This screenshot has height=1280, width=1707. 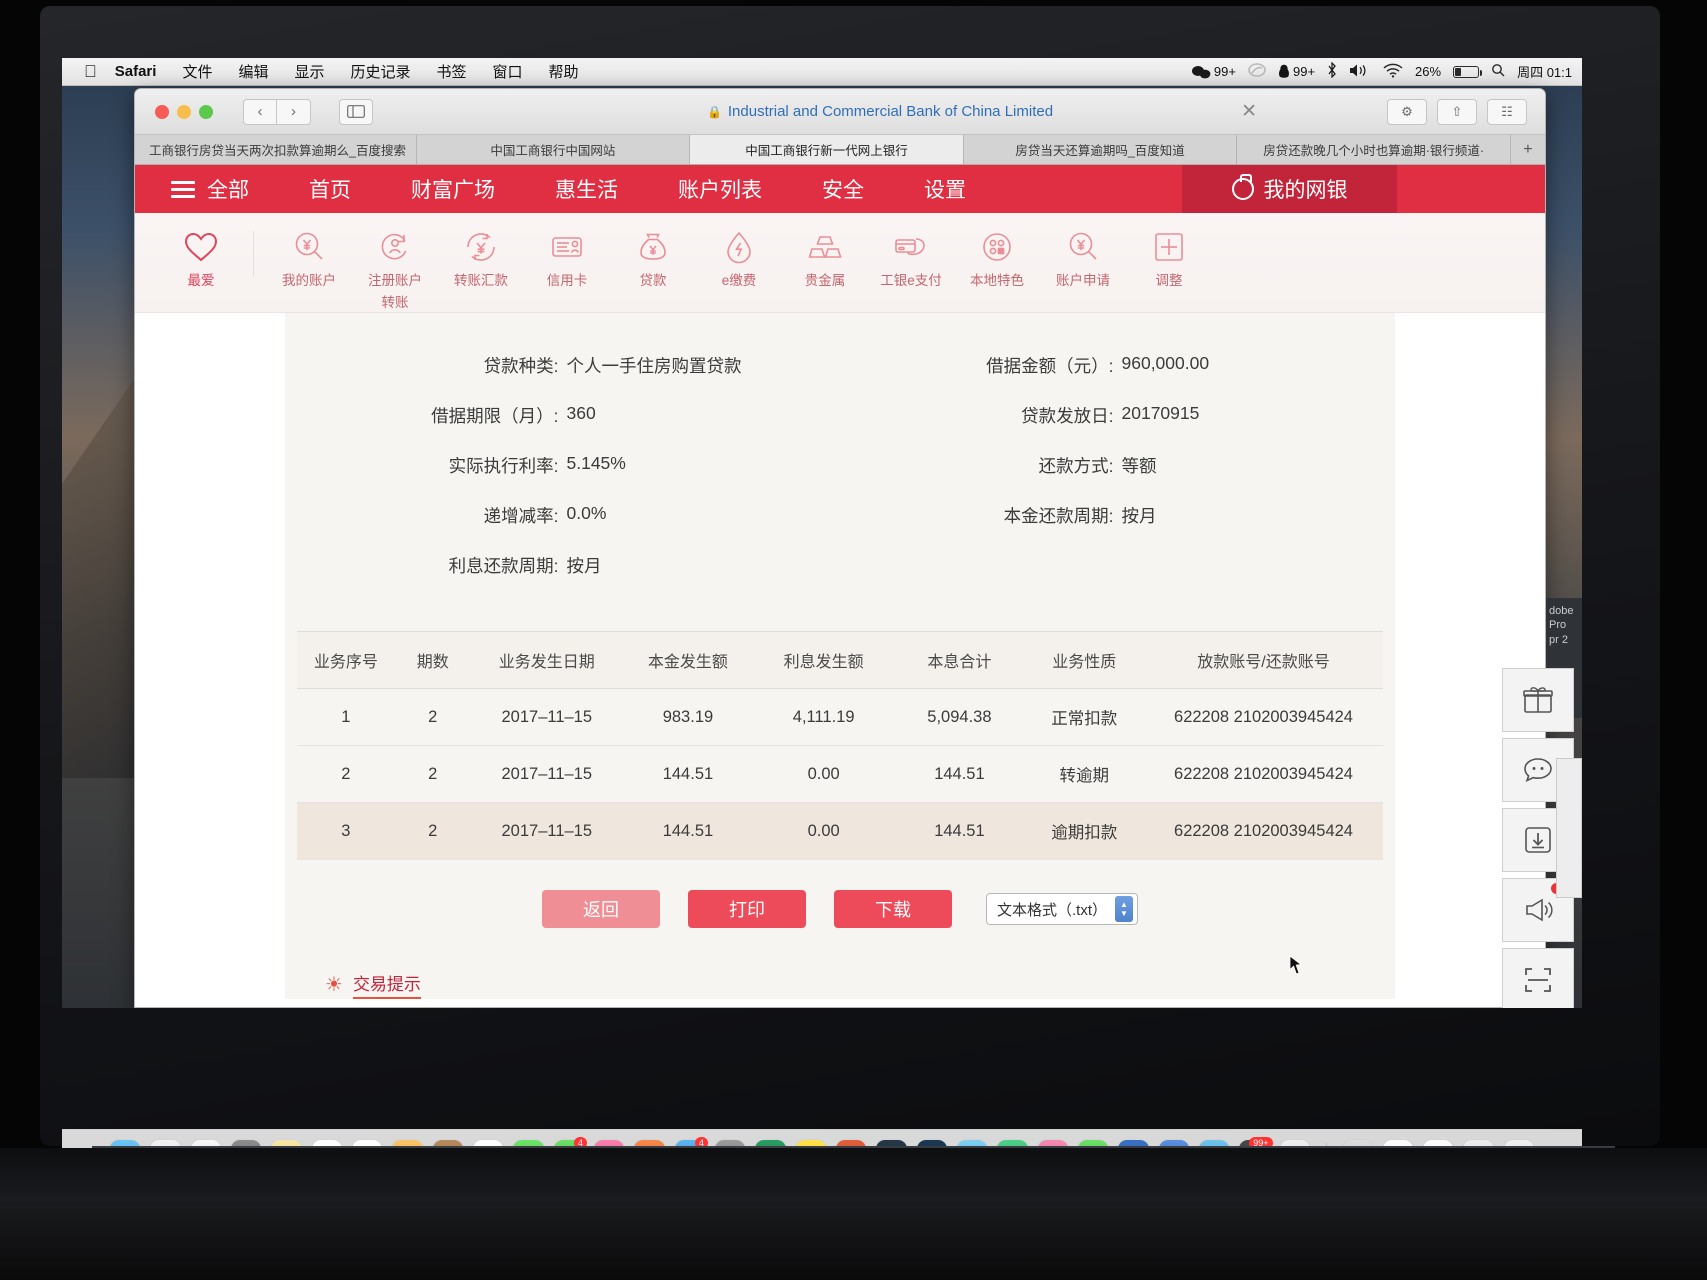 I want to click on stop-loading-icon: ✕, so click(x=1249, y=111).